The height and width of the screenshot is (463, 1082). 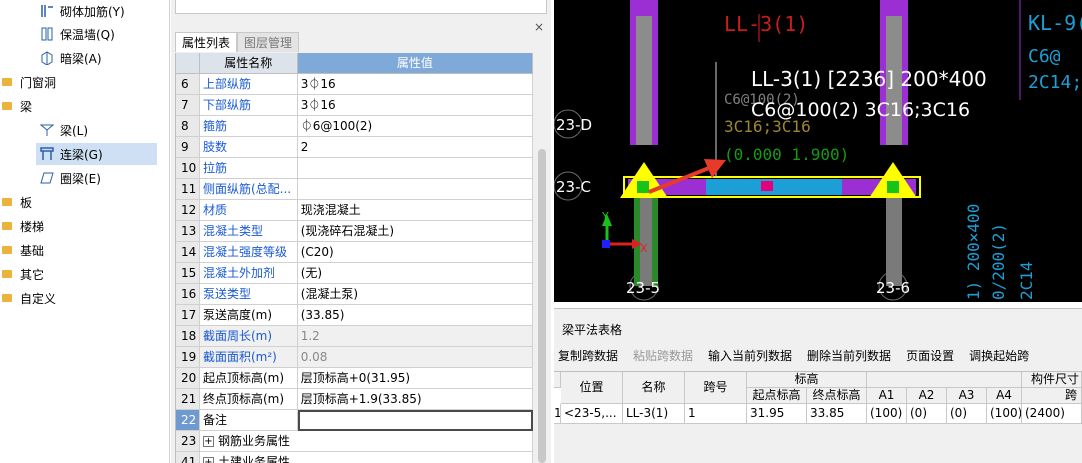 I want to click on property-scrollbar, so click(x=542, y=258).